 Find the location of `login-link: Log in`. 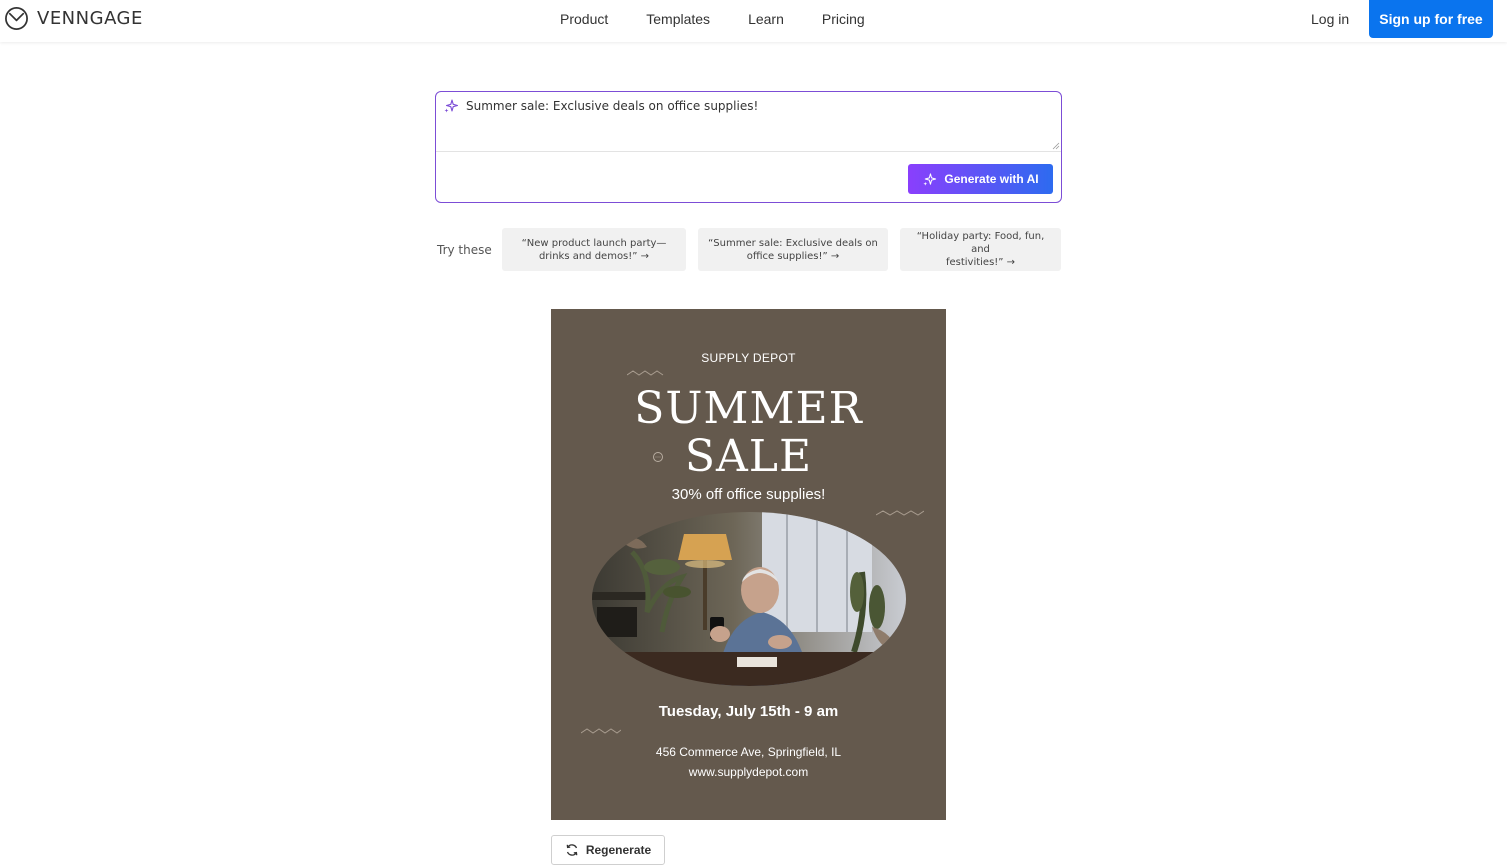

login-link: Log in is located at coordinates (1330, 19).